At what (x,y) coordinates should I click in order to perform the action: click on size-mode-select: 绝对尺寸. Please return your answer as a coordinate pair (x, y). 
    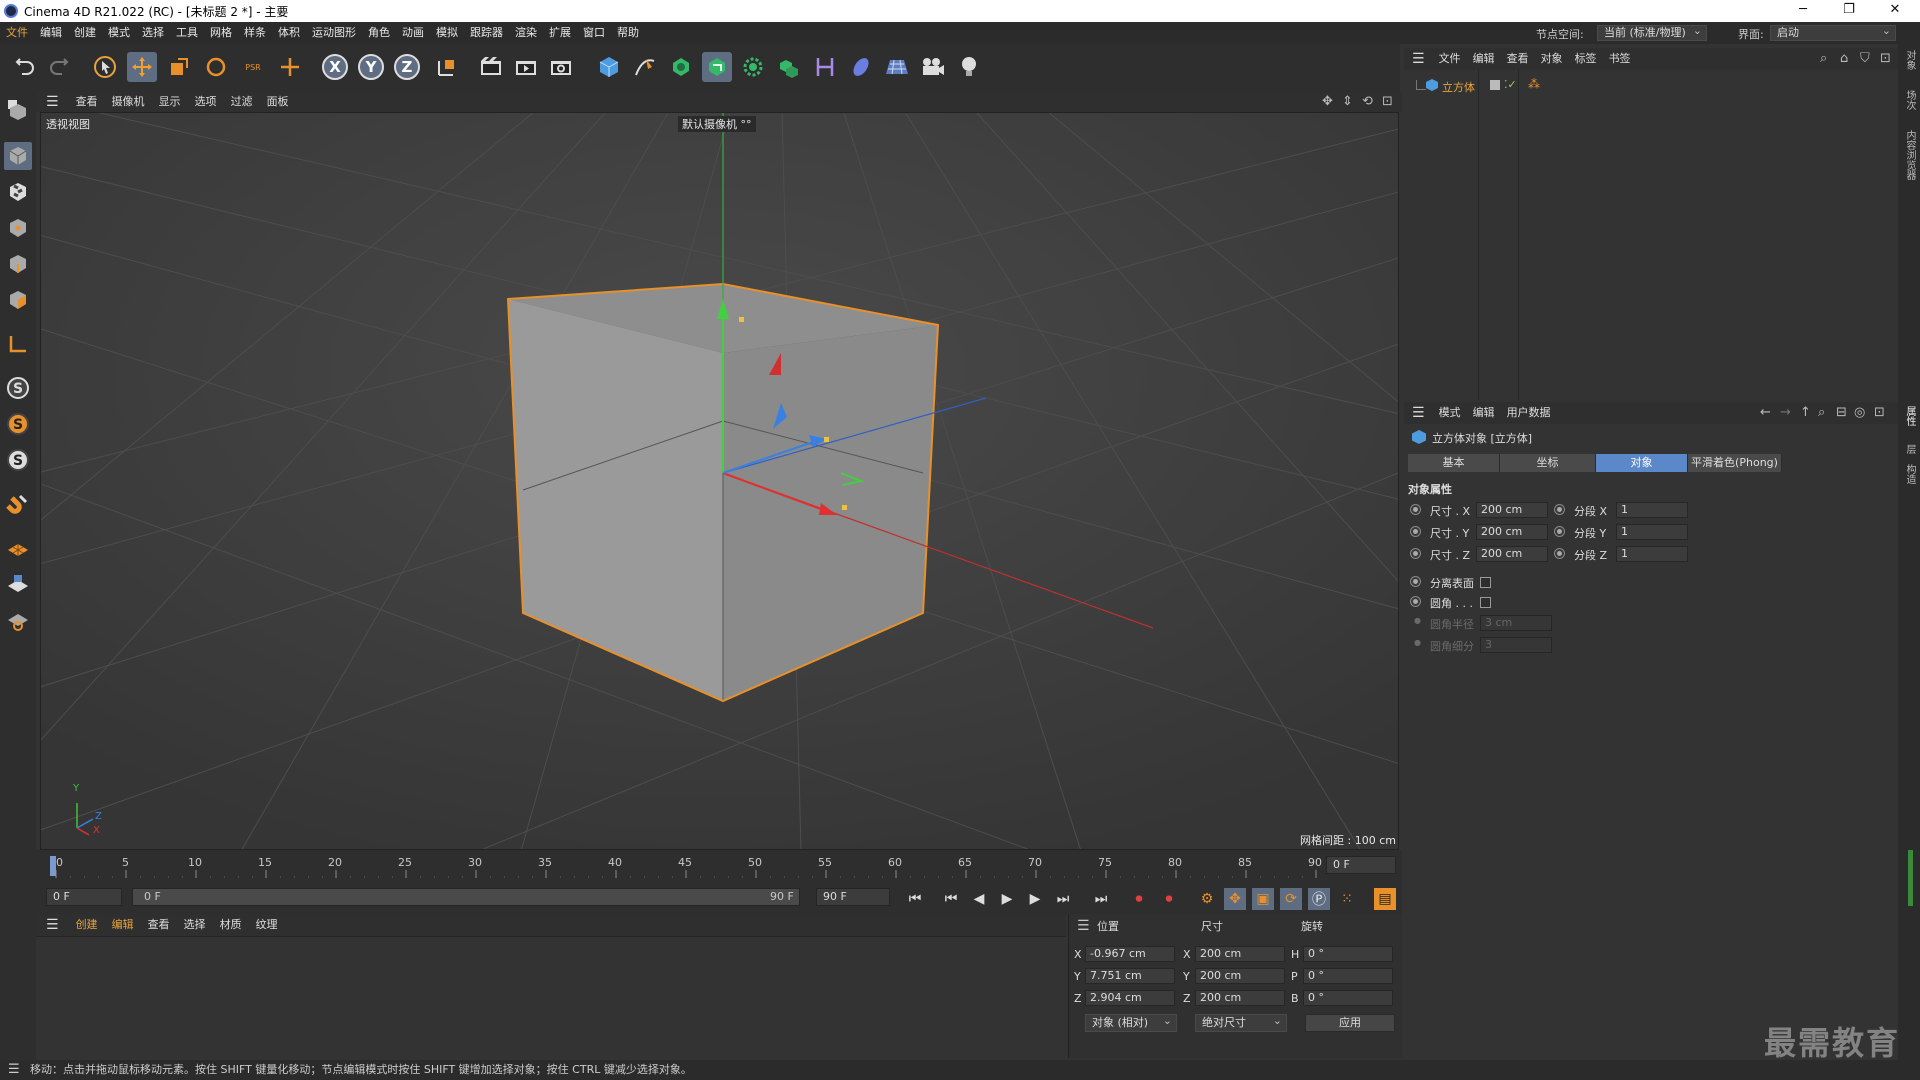
    Looking at the image, I should click on (1241, 1022).